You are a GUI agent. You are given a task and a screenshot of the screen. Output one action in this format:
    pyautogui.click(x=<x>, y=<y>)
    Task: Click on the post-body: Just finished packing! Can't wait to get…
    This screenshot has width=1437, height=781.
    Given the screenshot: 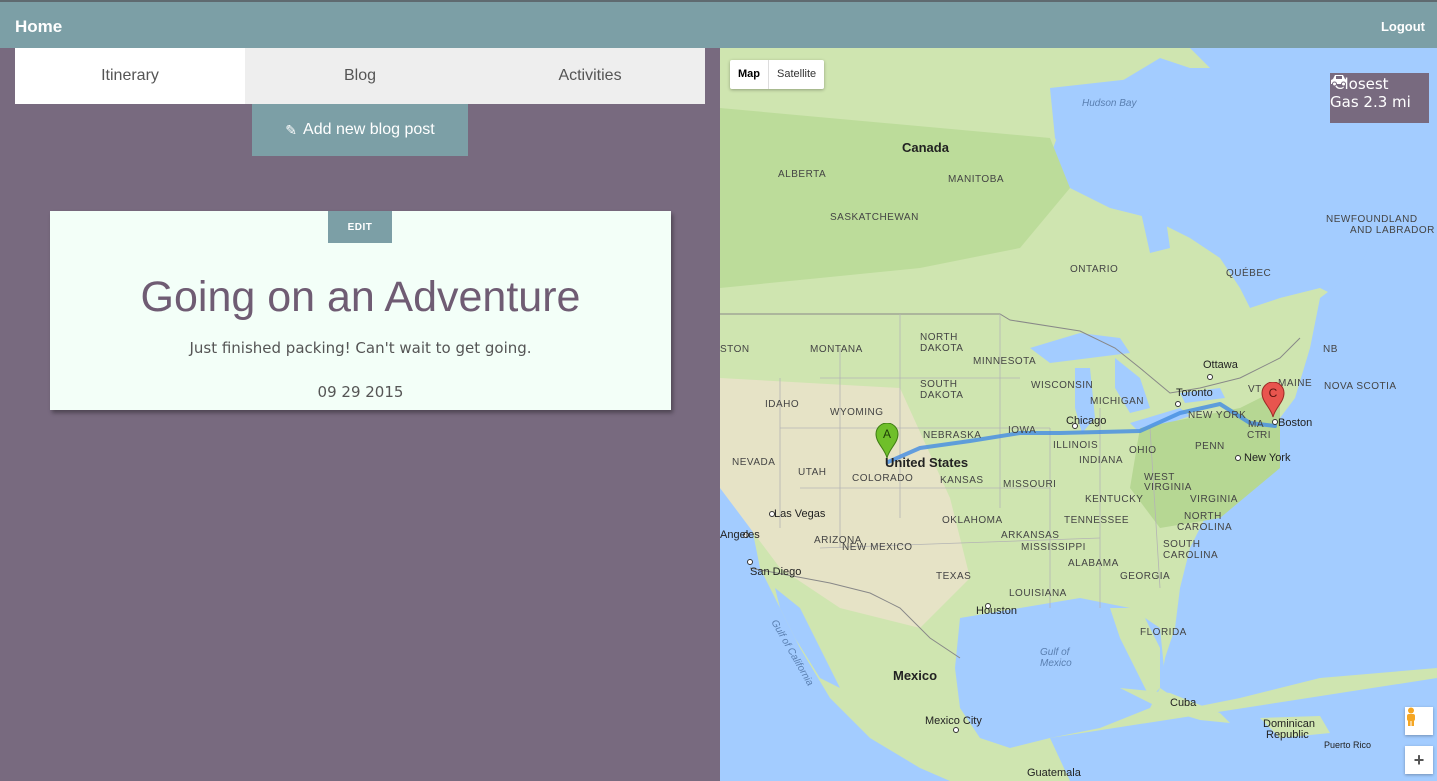 What is the action you would take?
    pyautogui.click(x=360, y=348)
    